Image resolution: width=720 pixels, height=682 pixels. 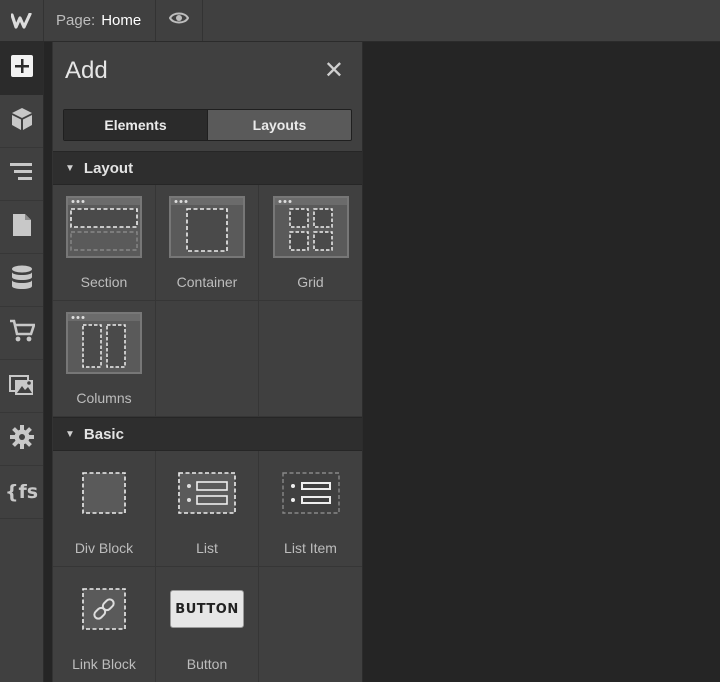 What do you see at coordinates (104, 282) in the screenshot?
I see `element-label: Section` at bounding box center [104, 282].